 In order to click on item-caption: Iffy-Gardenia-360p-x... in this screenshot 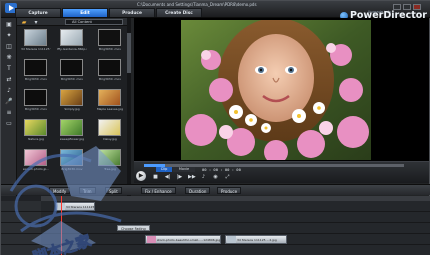, I will do `click(72, 49)`.